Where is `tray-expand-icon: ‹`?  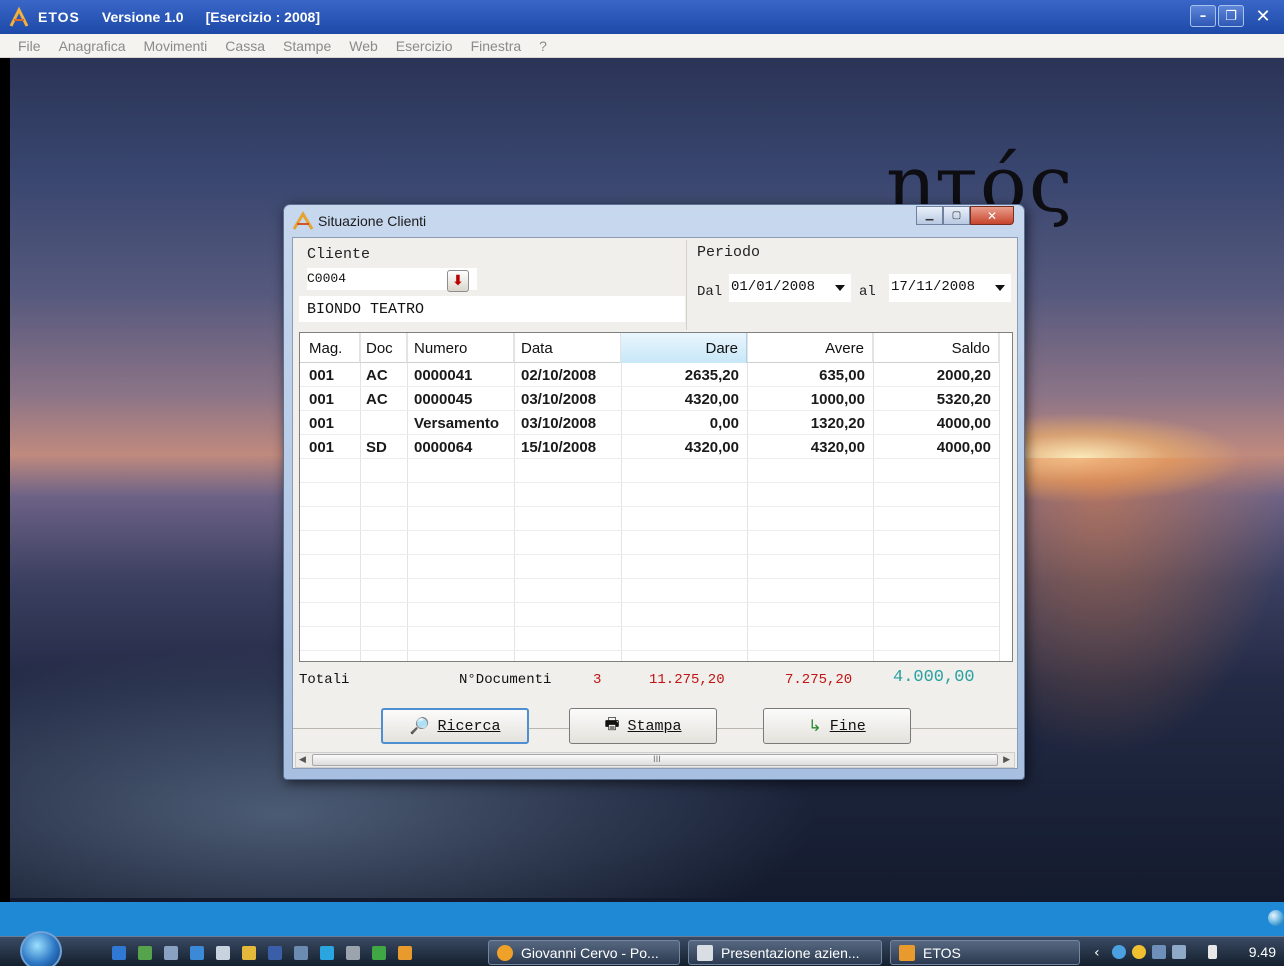 tray-expand-icon: ‹ is located at coordinates (1101, 953).